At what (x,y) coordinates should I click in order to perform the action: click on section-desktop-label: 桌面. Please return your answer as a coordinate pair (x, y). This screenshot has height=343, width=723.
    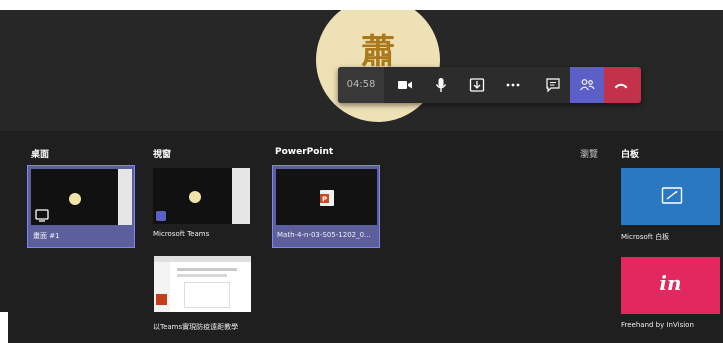
    Looking at the image, I should click on (40, 155).